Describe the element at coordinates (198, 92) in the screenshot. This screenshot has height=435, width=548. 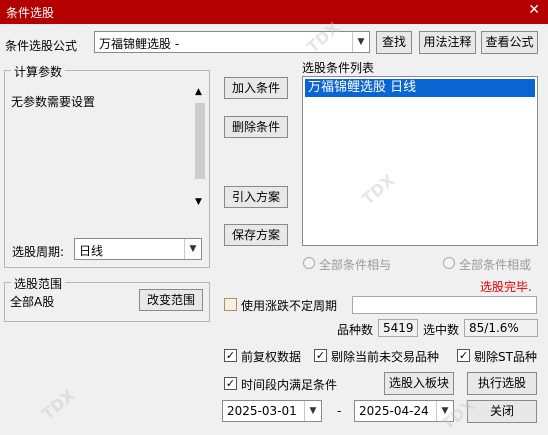
I see `scroll-up-icon: ▲` at that location.